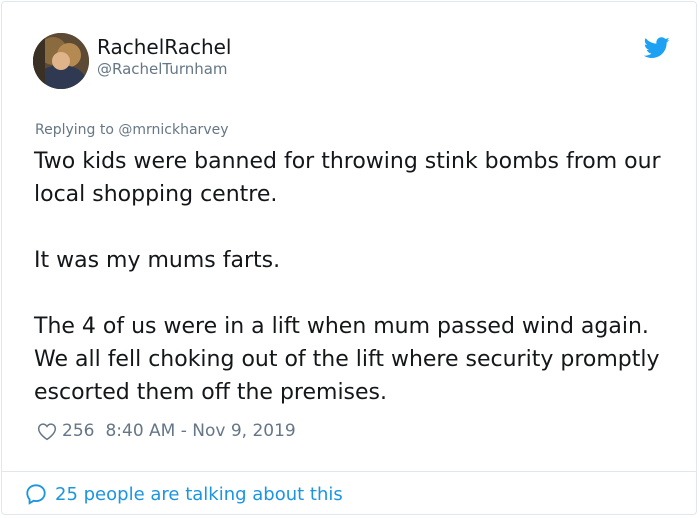 The image size is (700, 518). I want to click on timestamp: 8:40 AM - Nov 9, 2019, so click(200, 431).